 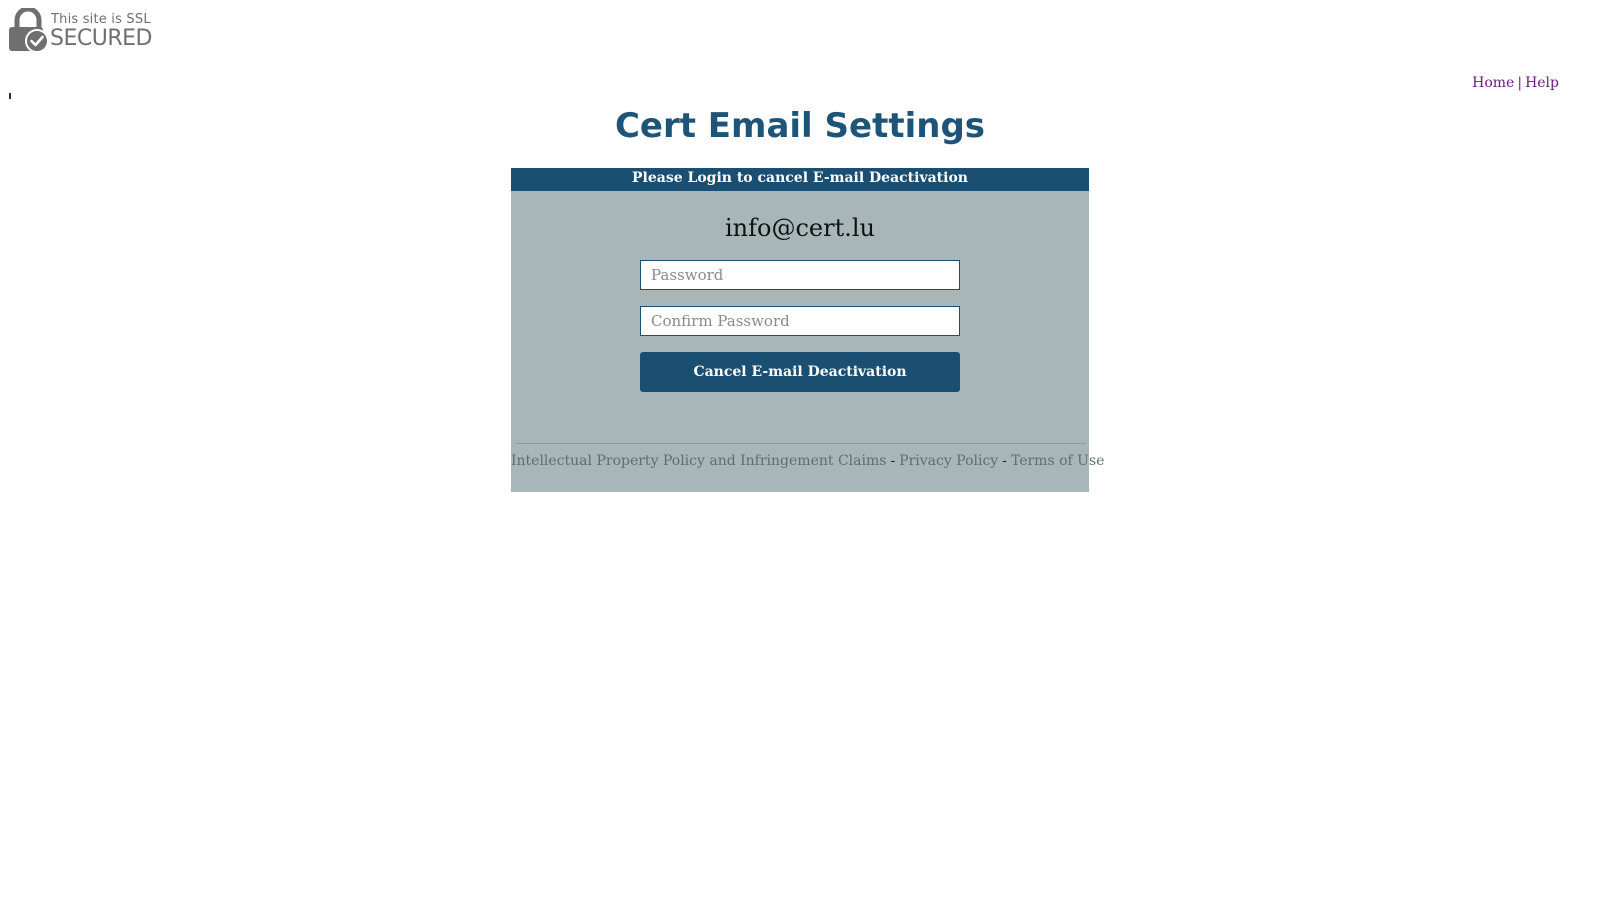 What do you see at coordinates (1057, 461) in the screenshot?
I see `terms-of-use-link: Terms of Use` at bounding box center [1057, 461].